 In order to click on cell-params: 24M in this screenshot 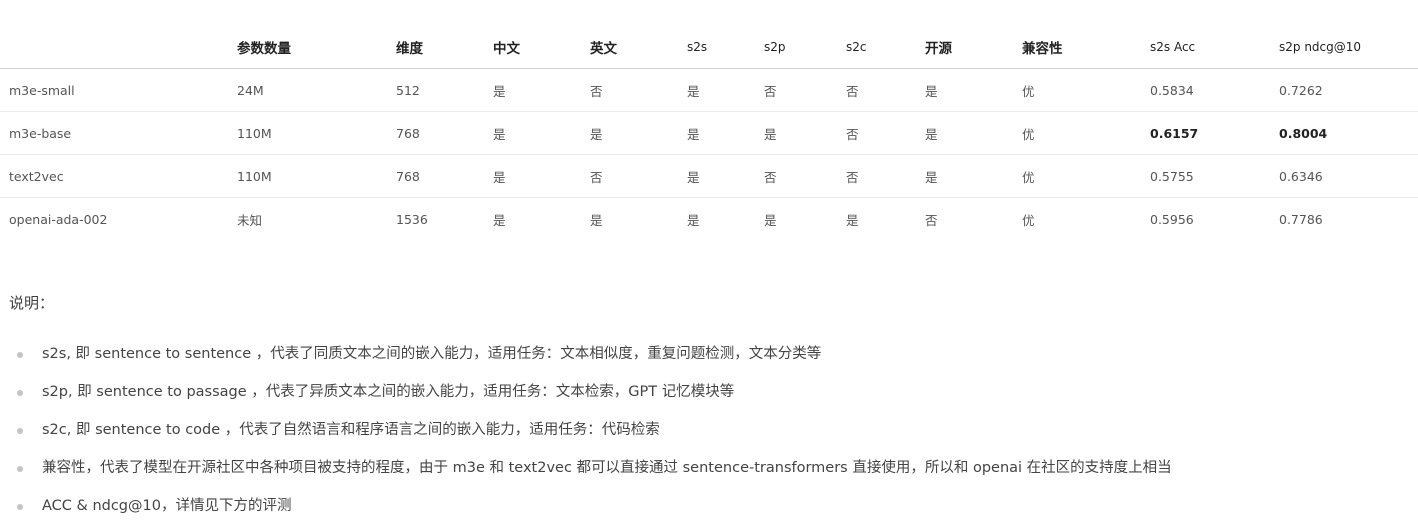, I will do `click(316, 90)`.